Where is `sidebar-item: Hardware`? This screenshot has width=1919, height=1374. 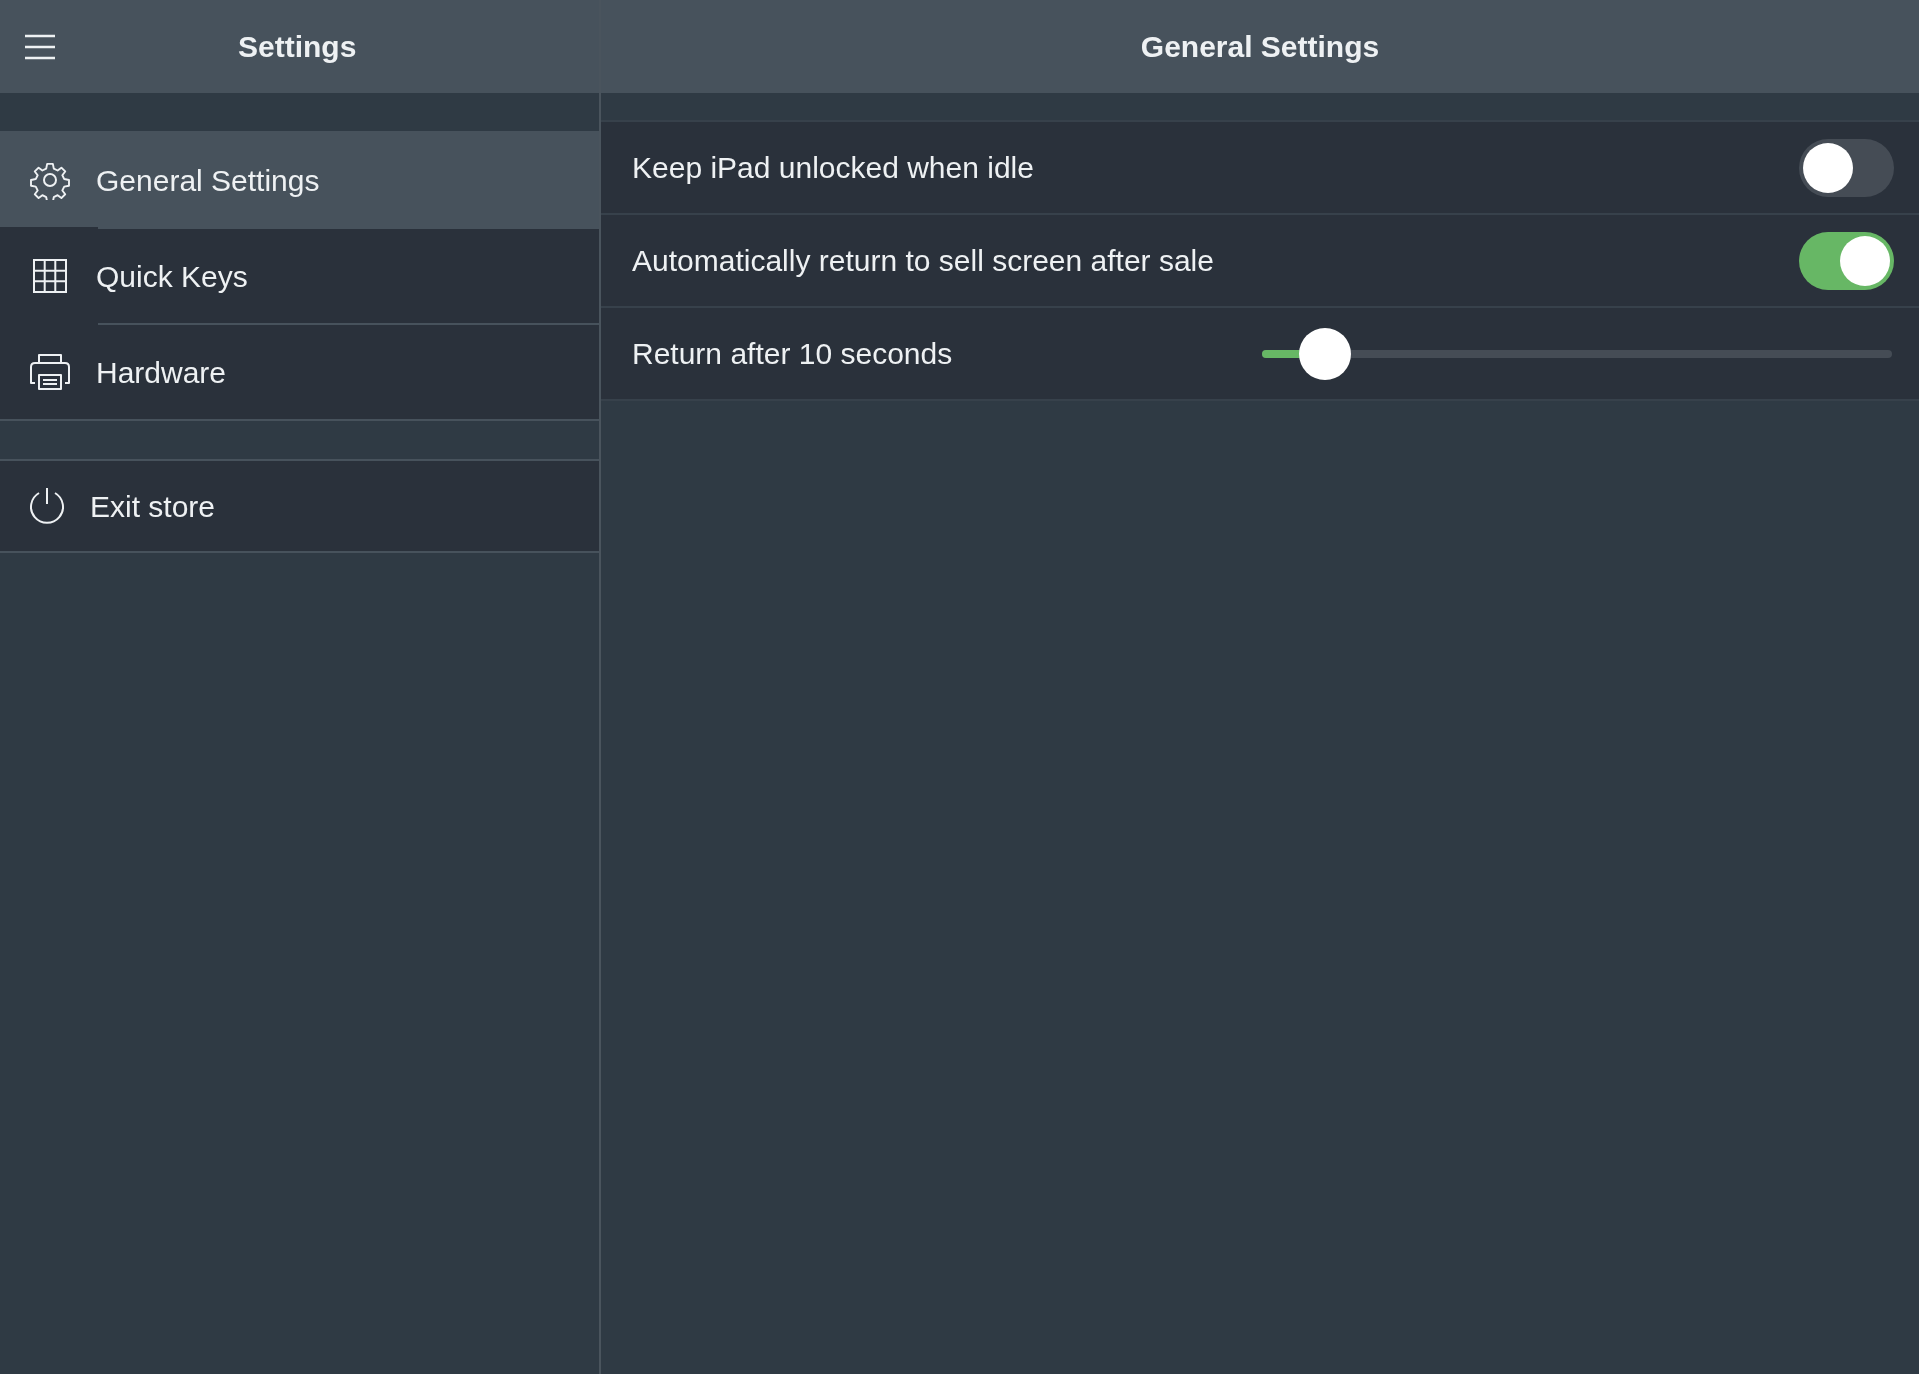 sidebar-item: Hardware is located at coordinates (299, 372).